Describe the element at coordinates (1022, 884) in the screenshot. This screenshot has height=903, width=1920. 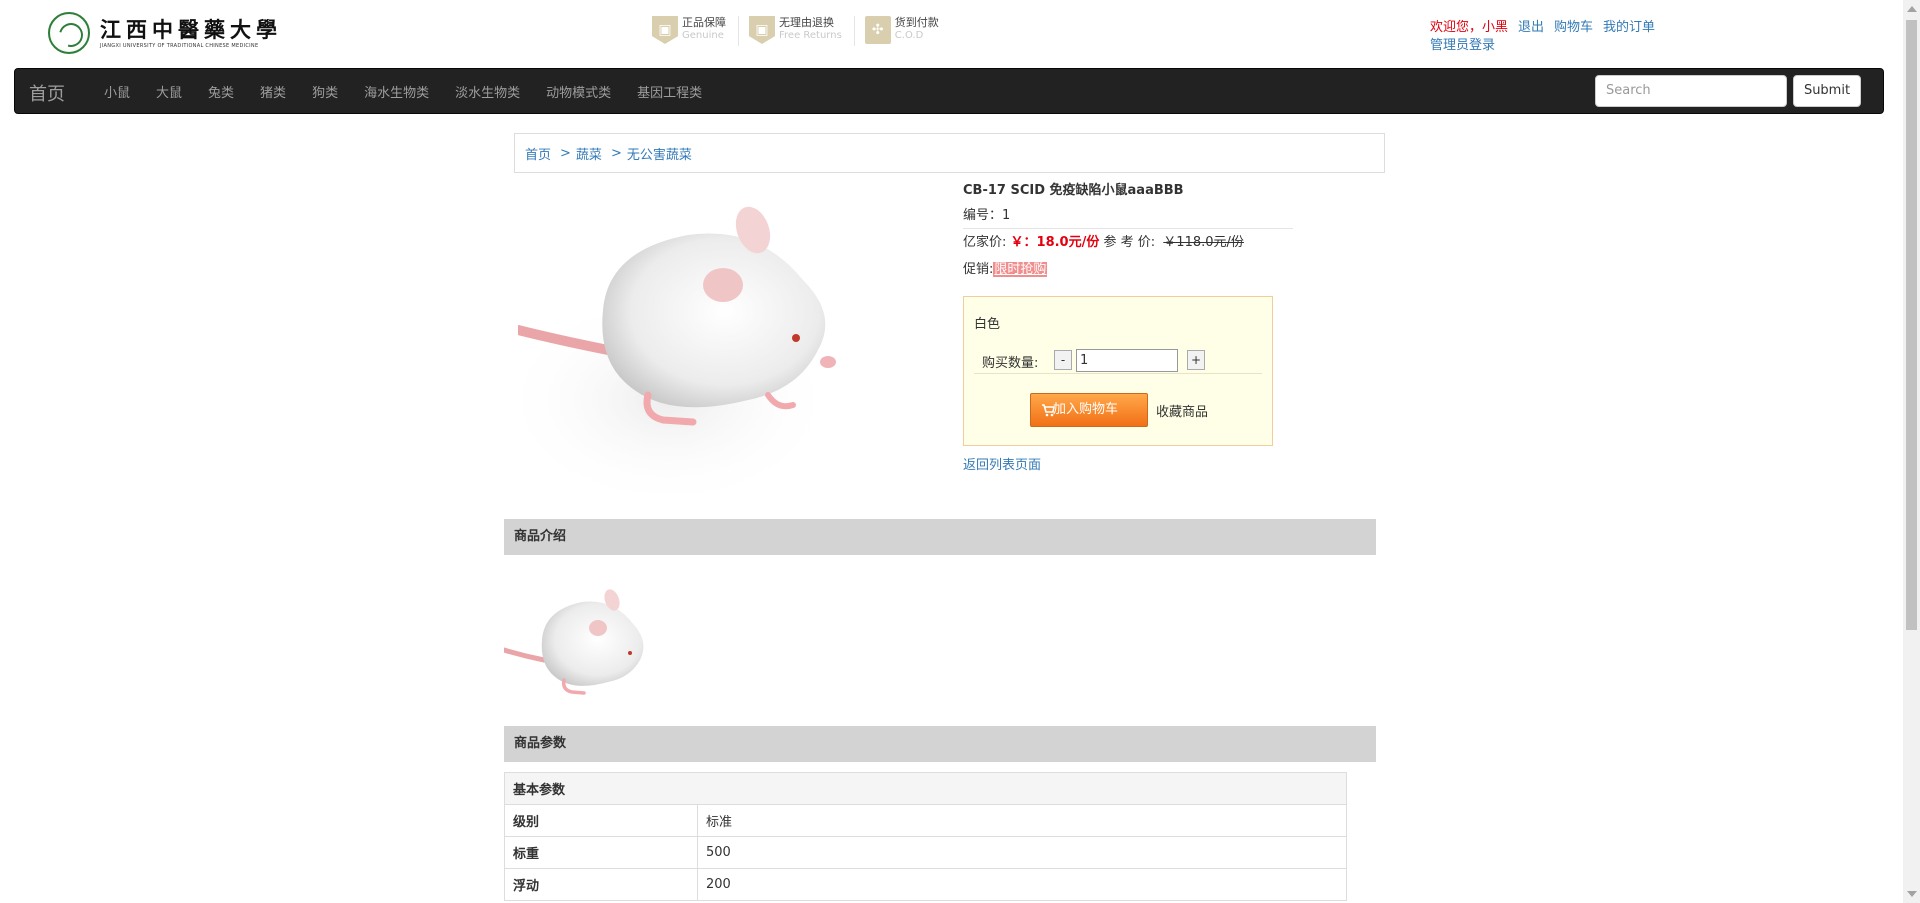
I see `param-value: 200` at that location.